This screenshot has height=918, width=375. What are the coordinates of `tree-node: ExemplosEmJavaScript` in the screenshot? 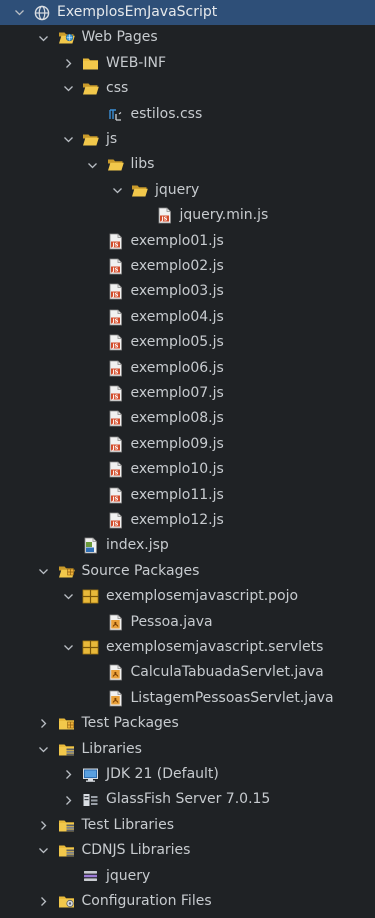 It's located at (187, 13).